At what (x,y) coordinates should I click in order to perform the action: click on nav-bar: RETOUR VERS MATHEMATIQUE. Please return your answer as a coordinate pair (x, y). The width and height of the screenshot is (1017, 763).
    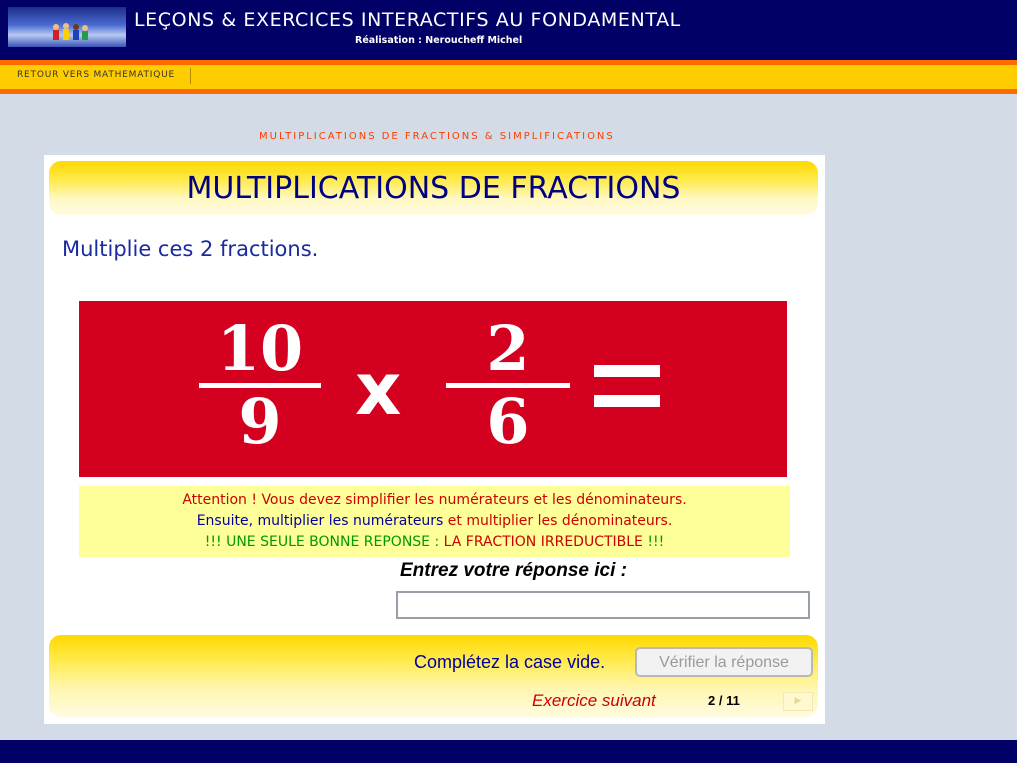
    Looking at the image, I should click on (508, 77).